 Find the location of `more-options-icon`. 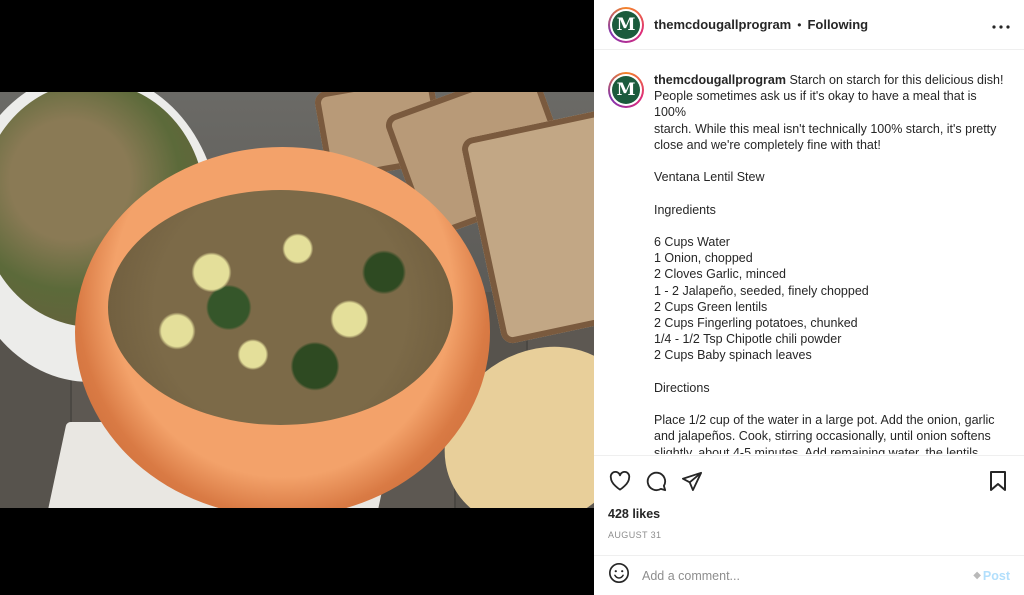

more-options-icon is located at coordinates (1001, 25).